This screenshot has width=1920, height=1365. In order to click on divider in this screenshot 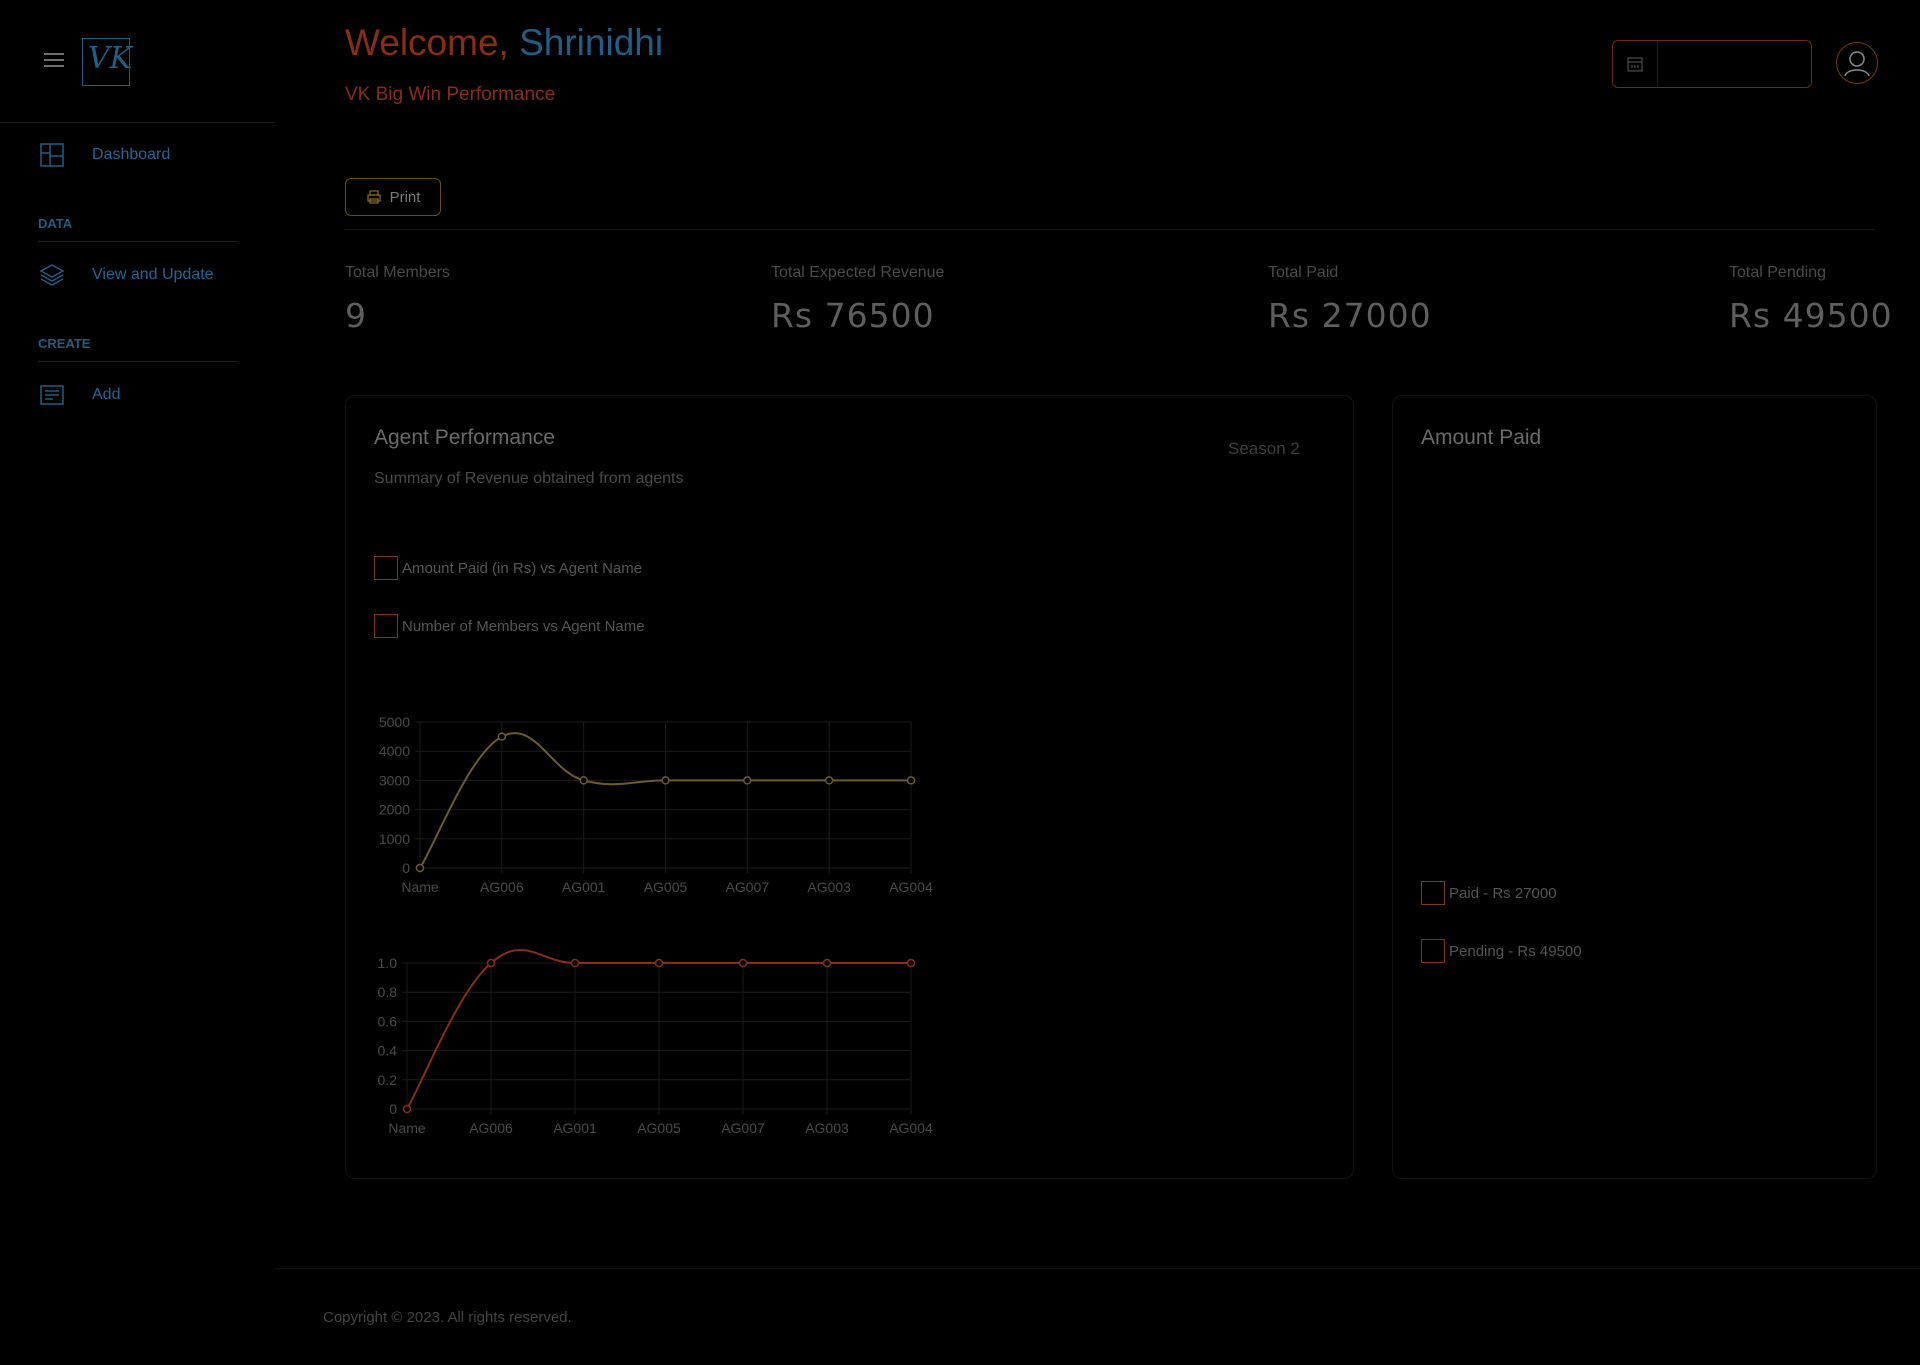, I will do `click(1110, 229)`.